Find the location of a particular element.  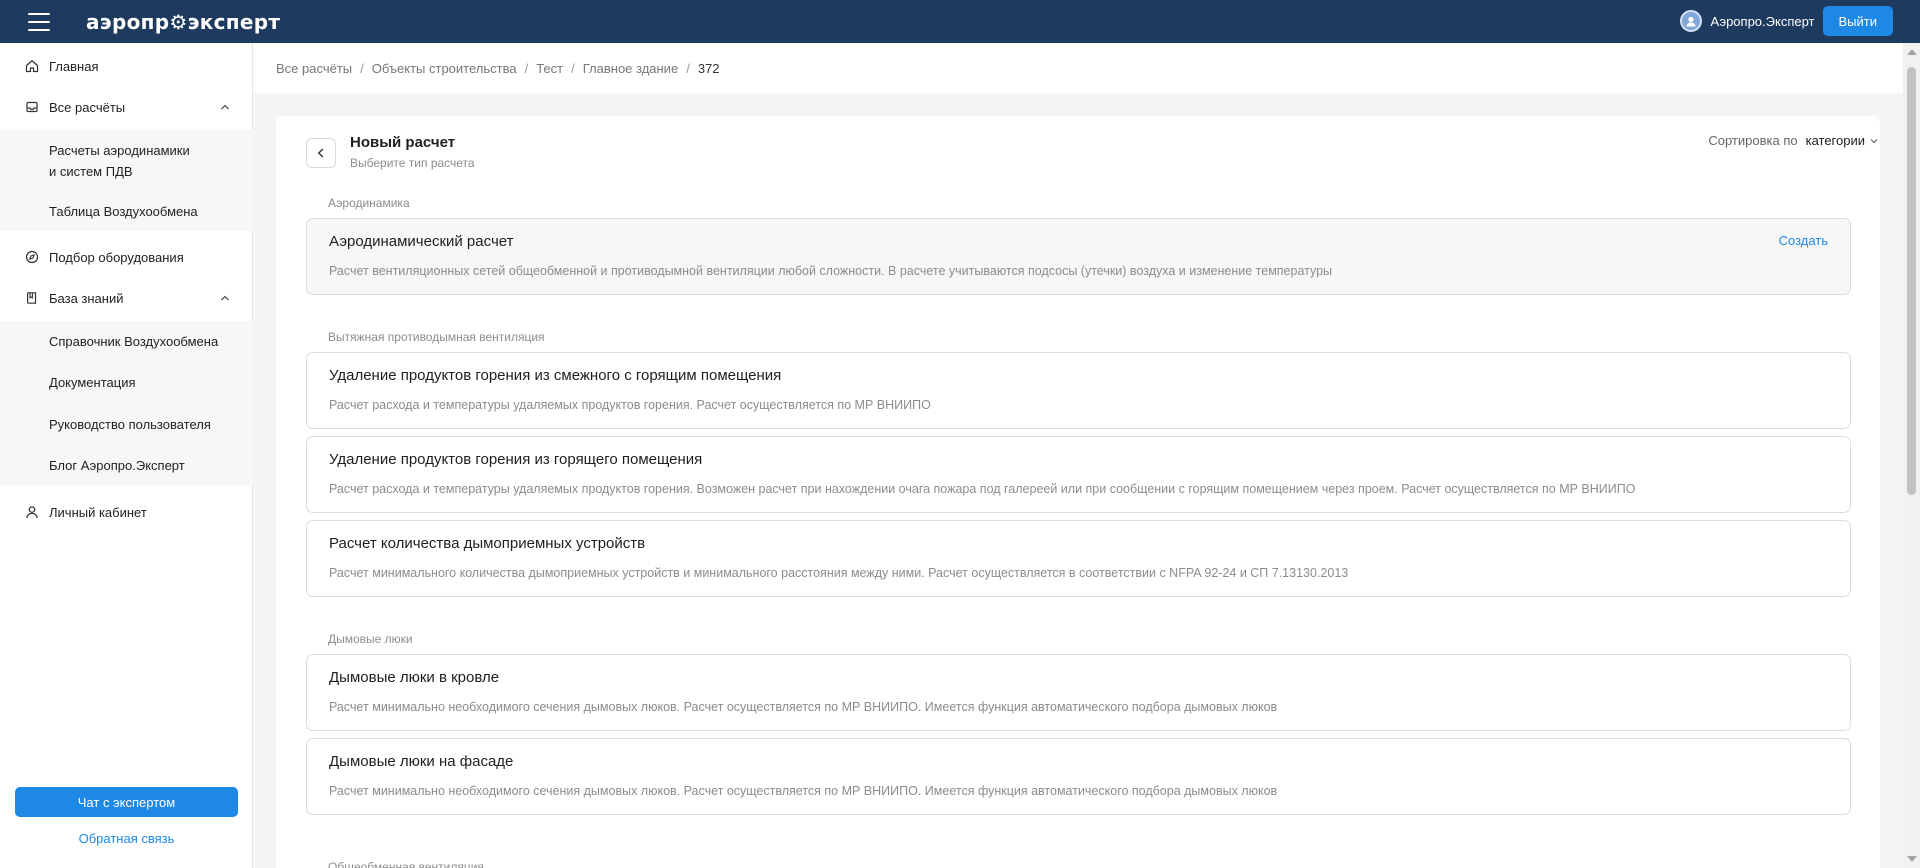

section-label: Общеобменная вентиляция is located at coordinates (406, 864).